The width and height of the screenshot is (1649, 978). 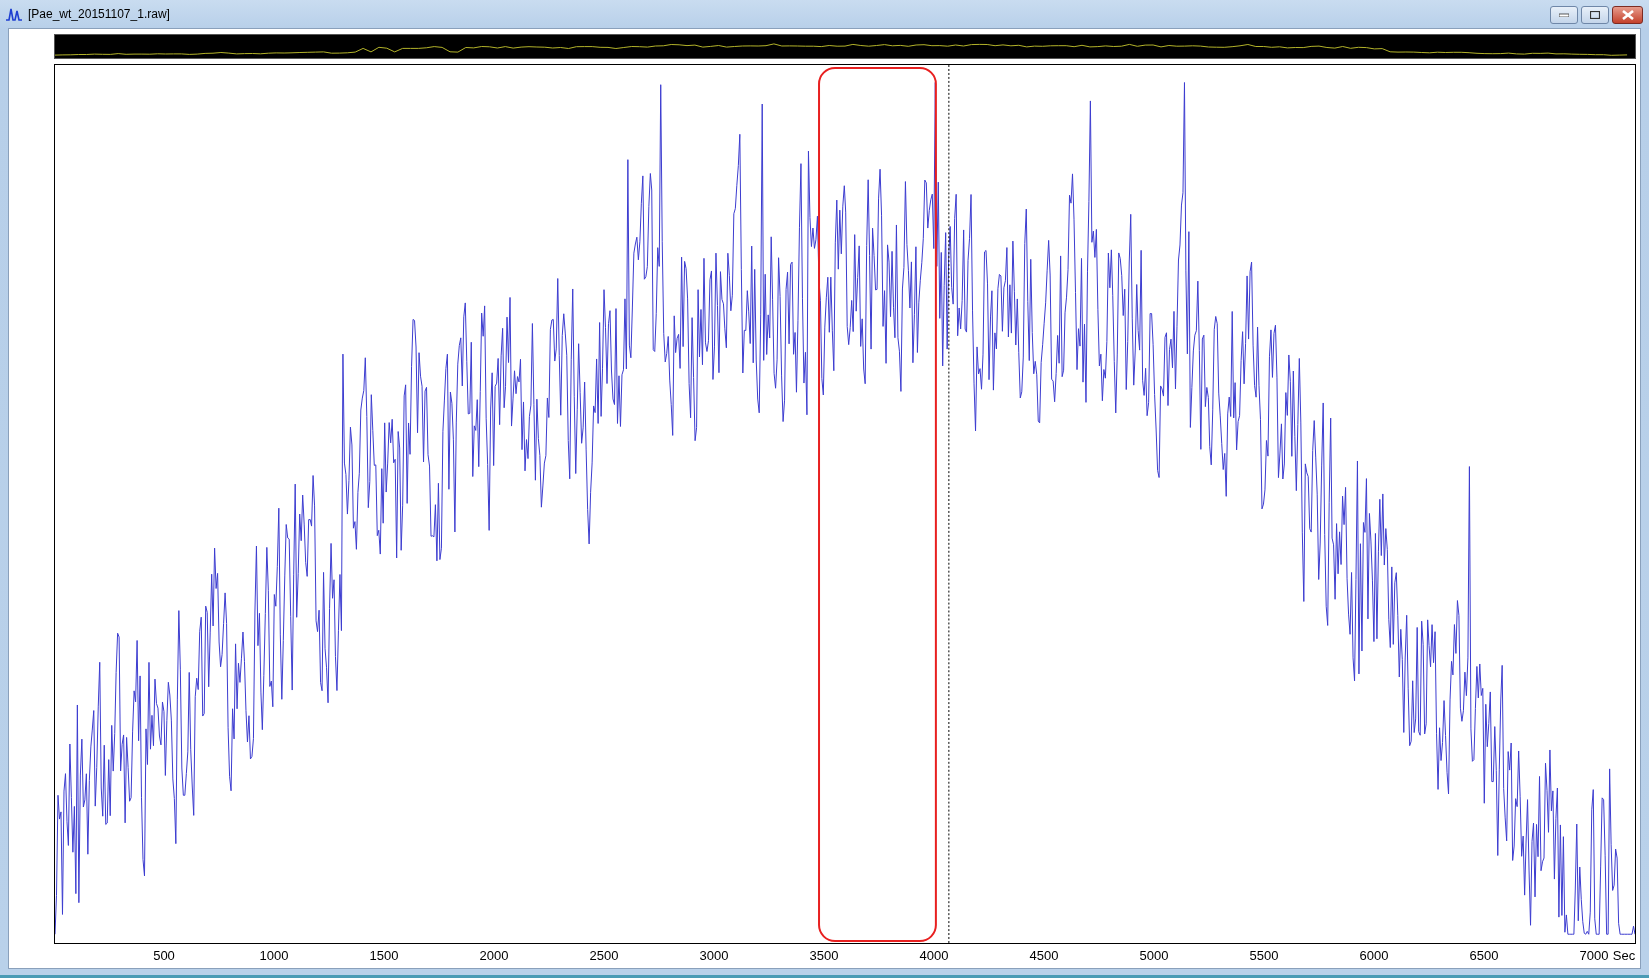 What do you see at coordinates (824, 955) in the screenshot?
I see `tick-label: 3500` at bounding box center [824, 955].